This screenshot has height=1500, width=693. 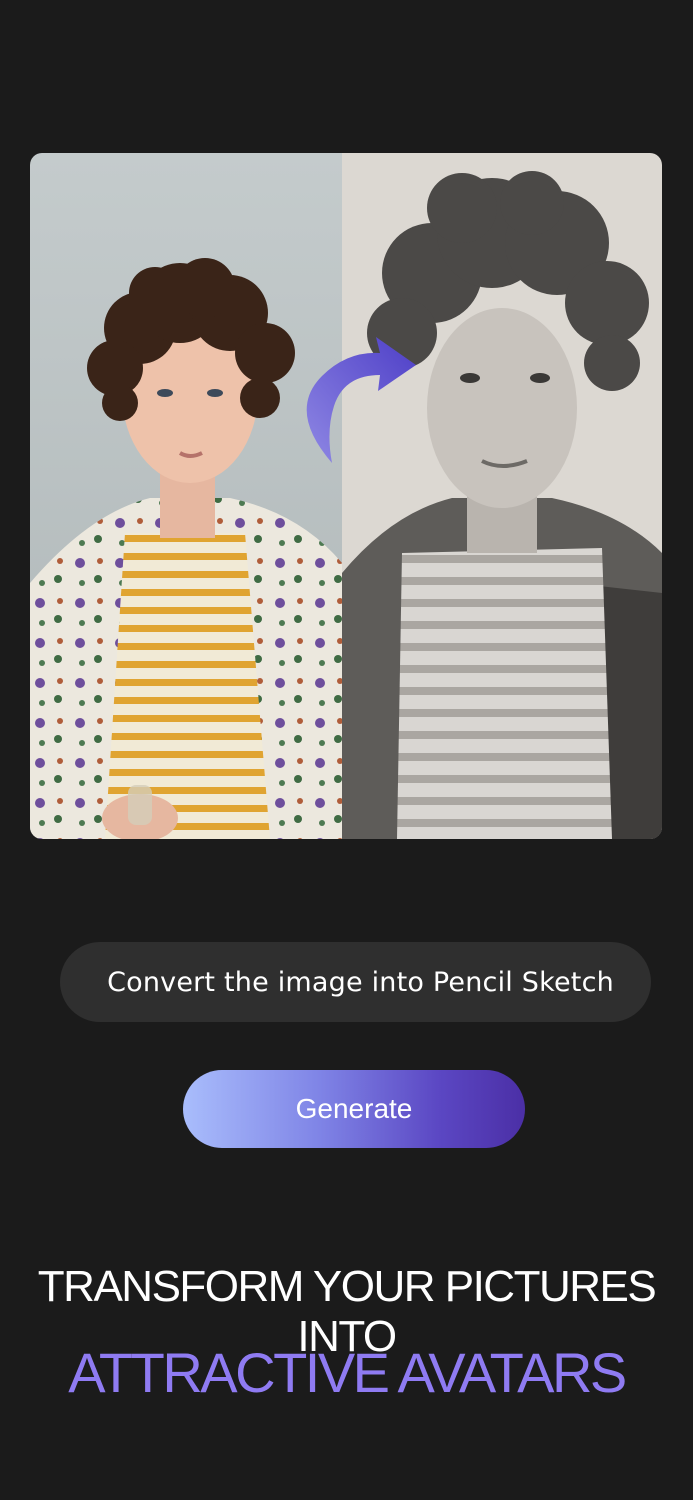 I want to click on generate-button-label: Generate, so click(x=354, y=1108).